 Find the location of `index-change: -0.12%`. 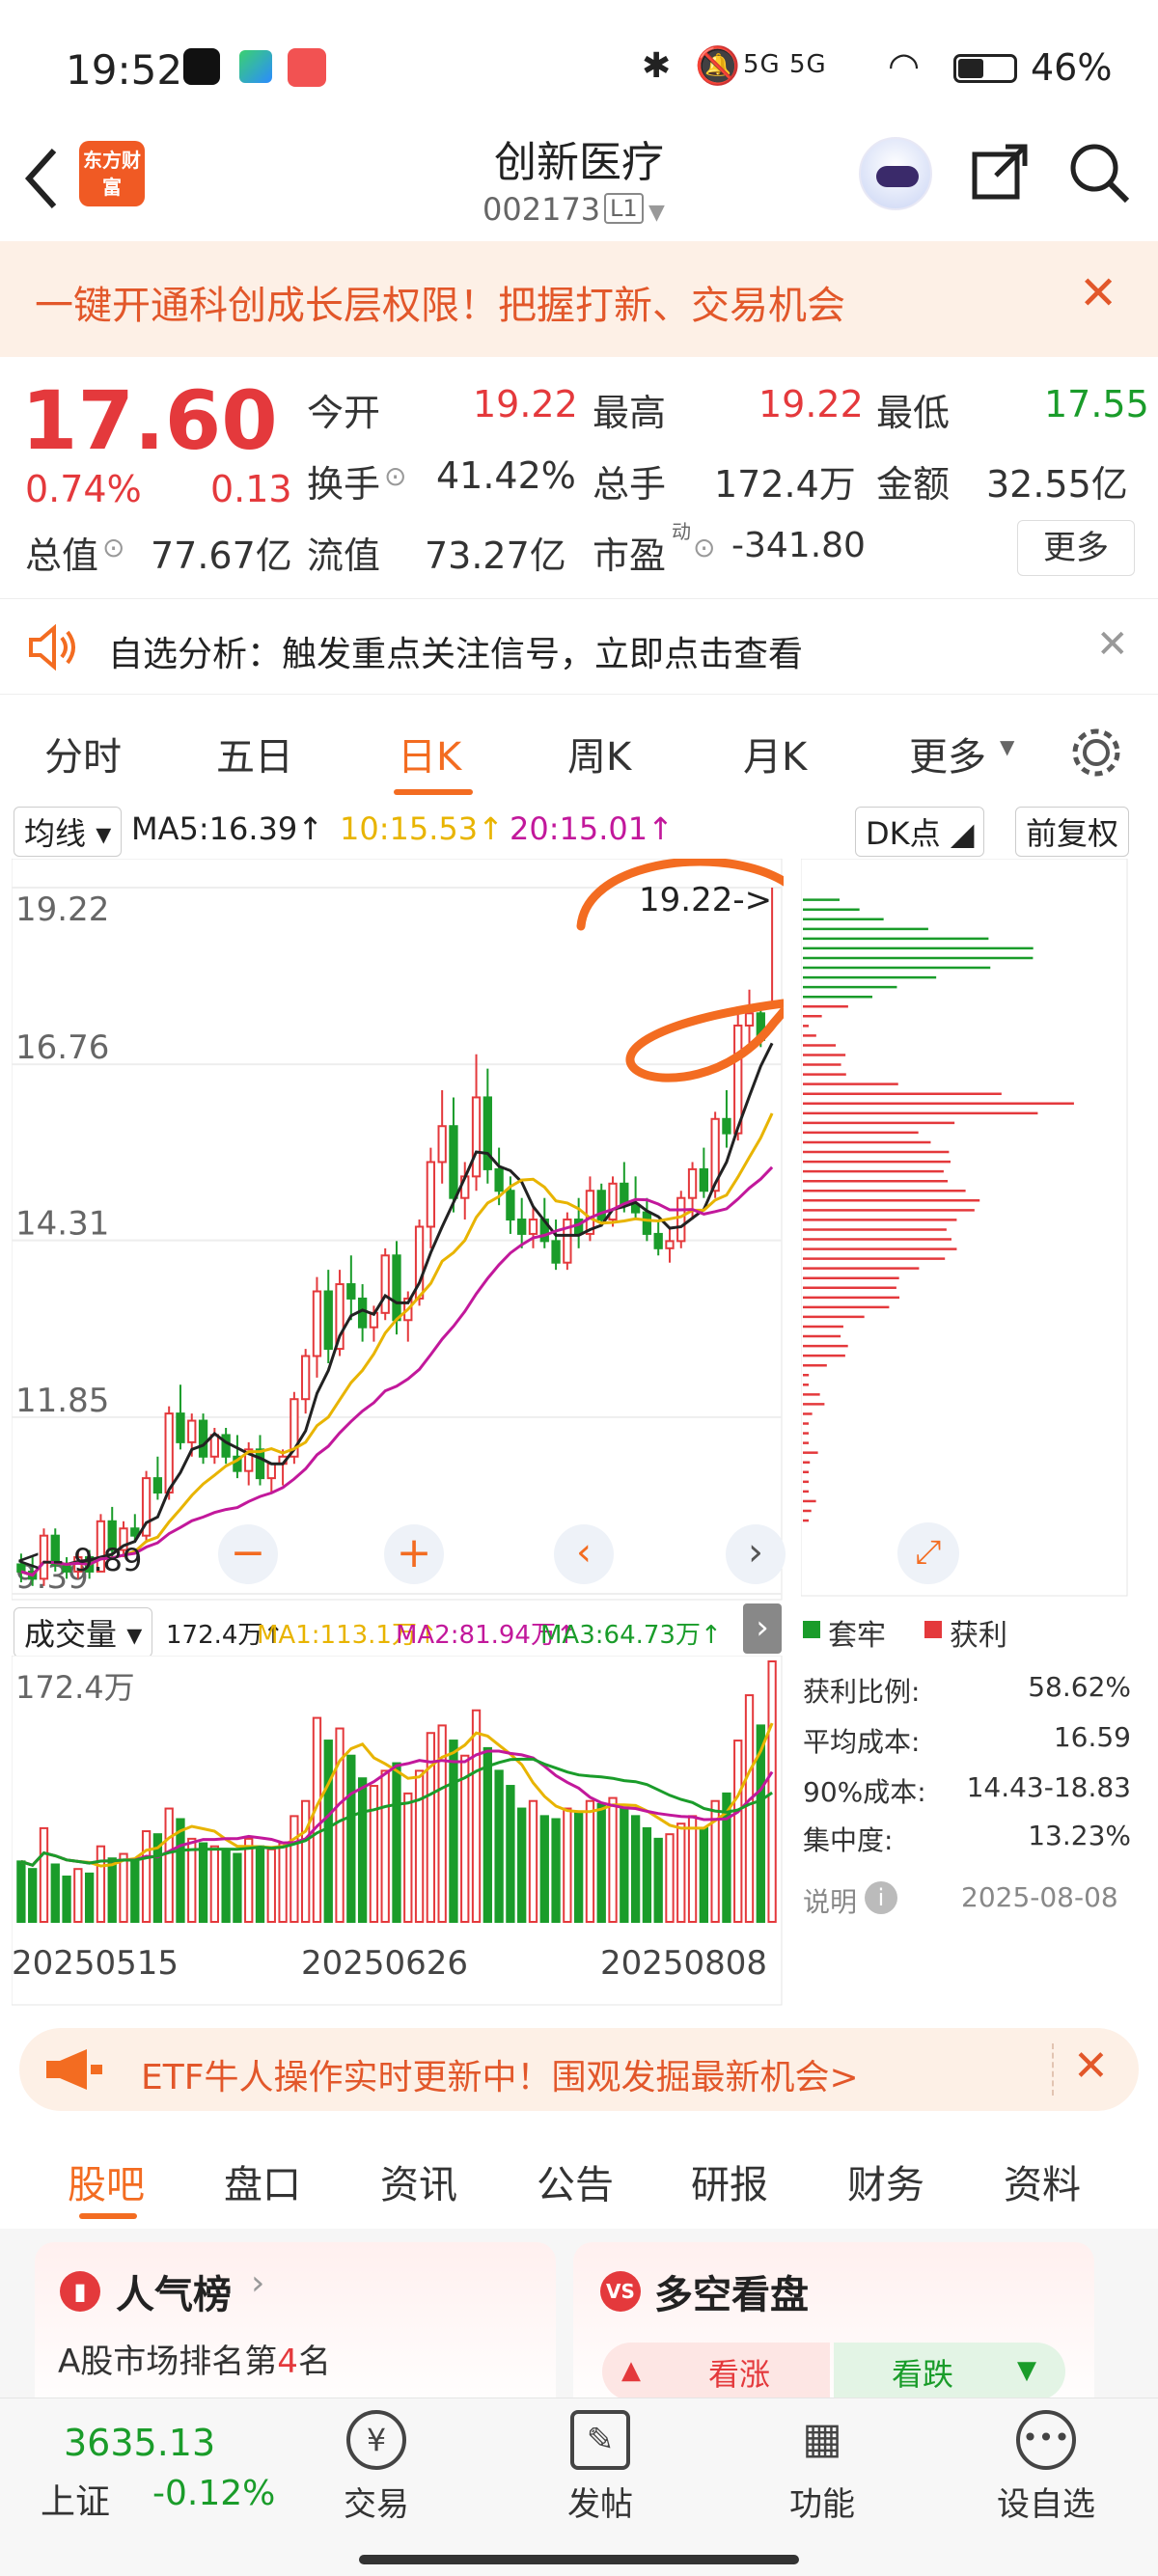

index-change: -0.12% is located at coordinates (213, 2494).